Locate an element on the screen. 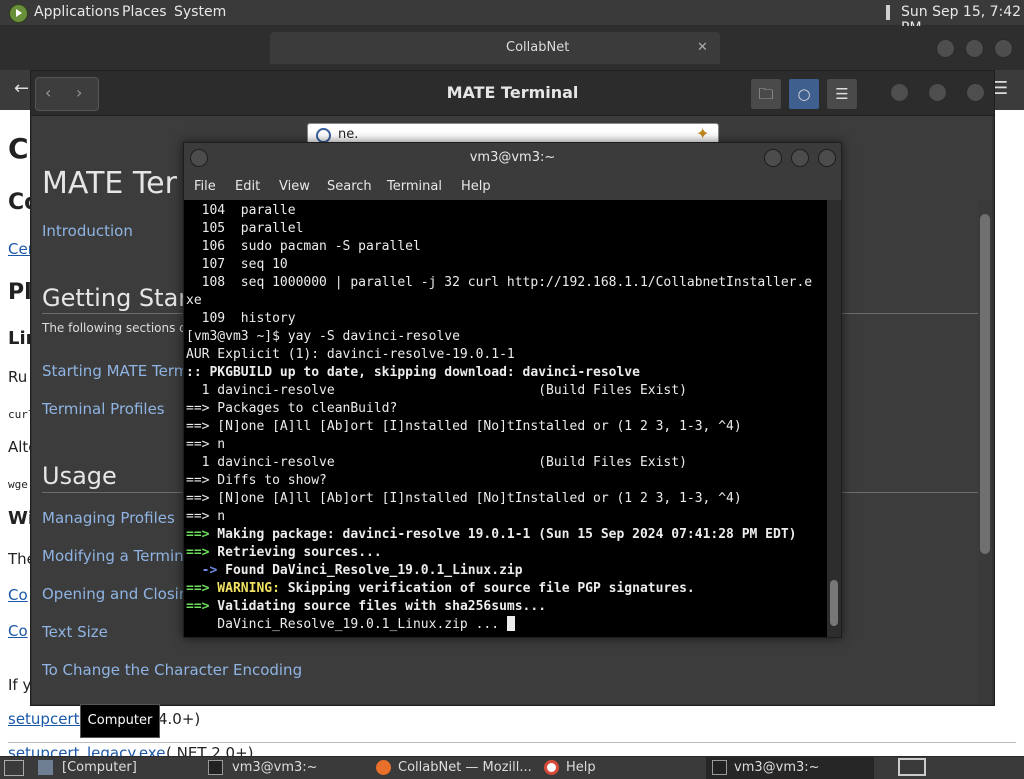 This screenshot has width=1024, height=779. terminal-line: 107 seq 10 is located at coordinates (237, 264).